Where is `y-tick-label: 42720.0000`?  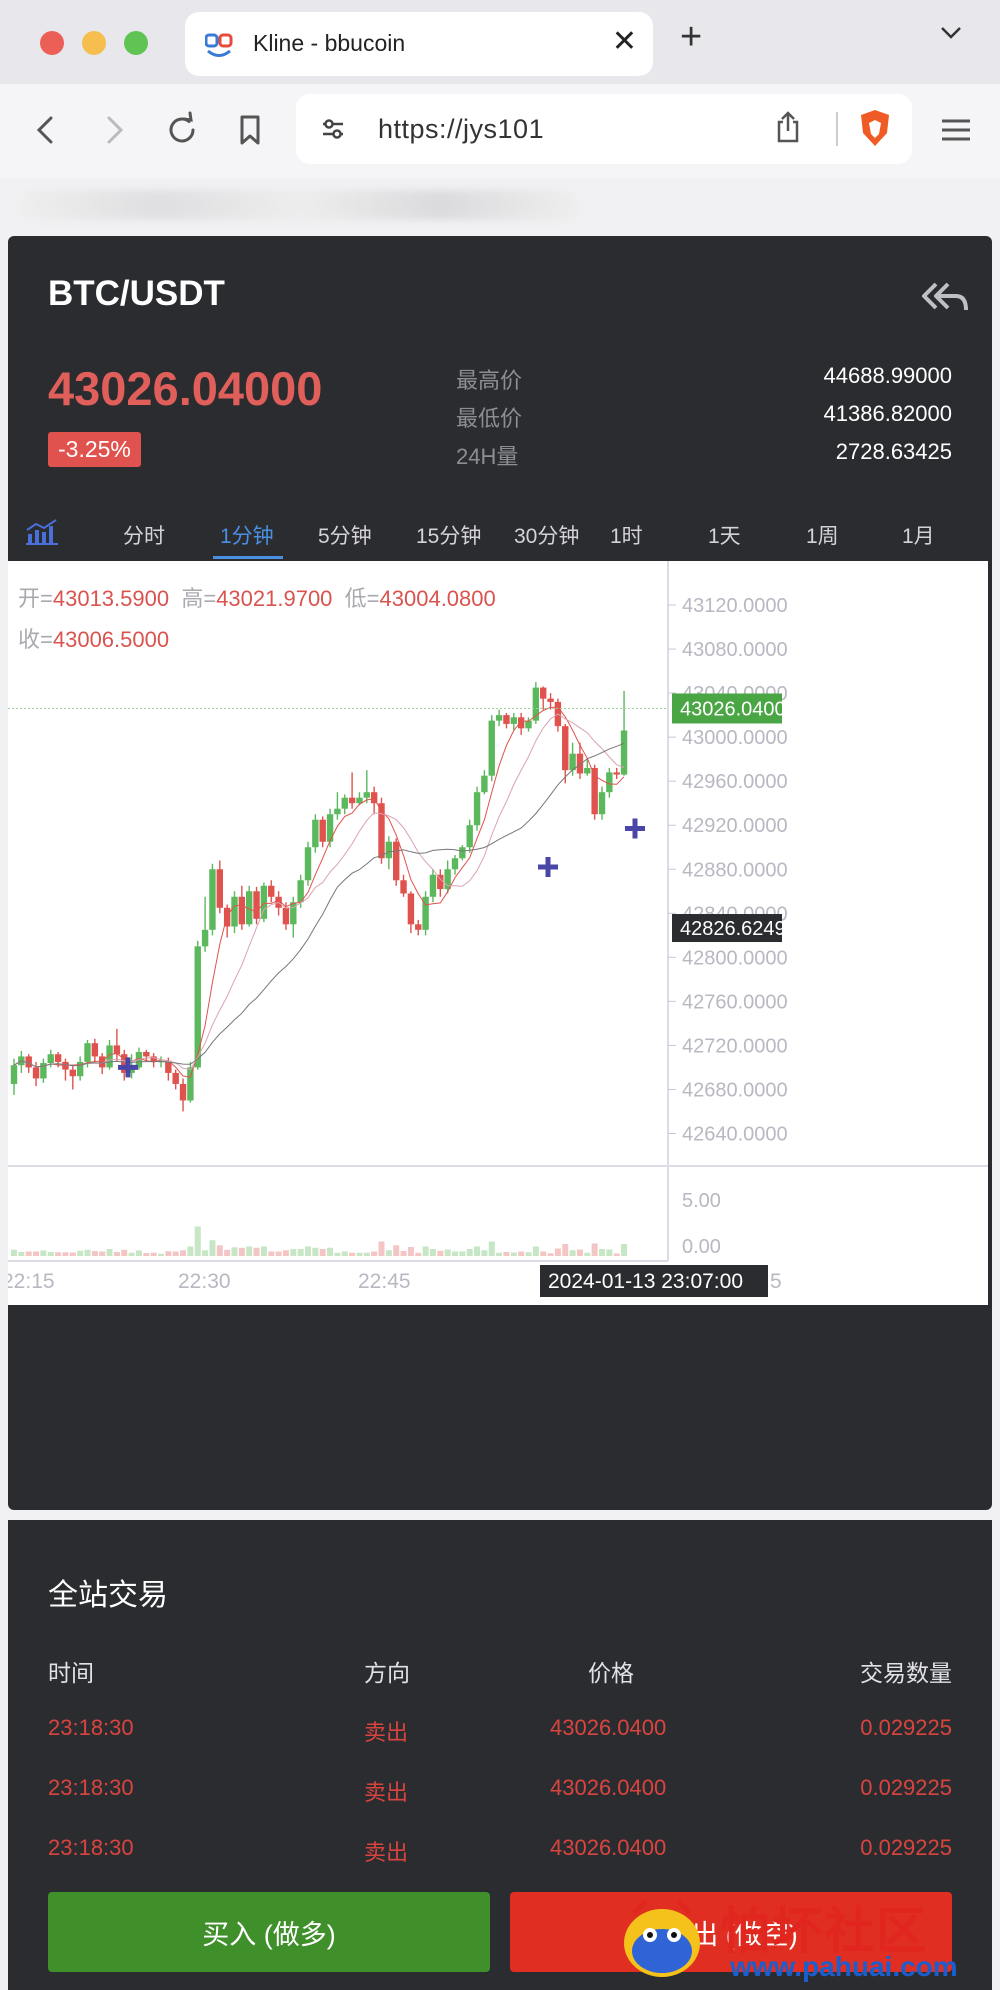
y-tick-label: 42720.0000 is located at coordinates (735, 1046).